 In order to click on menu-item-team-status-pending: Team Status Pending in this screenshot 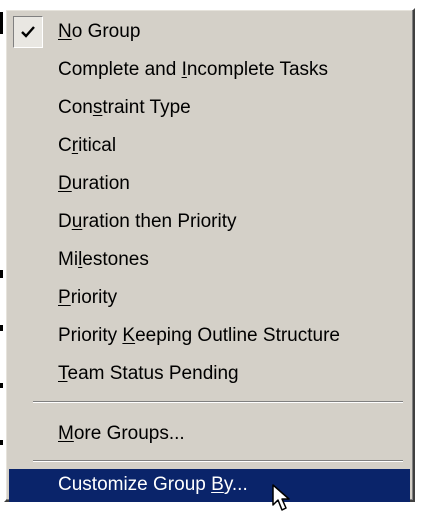, I will do `click(209, 374)`.